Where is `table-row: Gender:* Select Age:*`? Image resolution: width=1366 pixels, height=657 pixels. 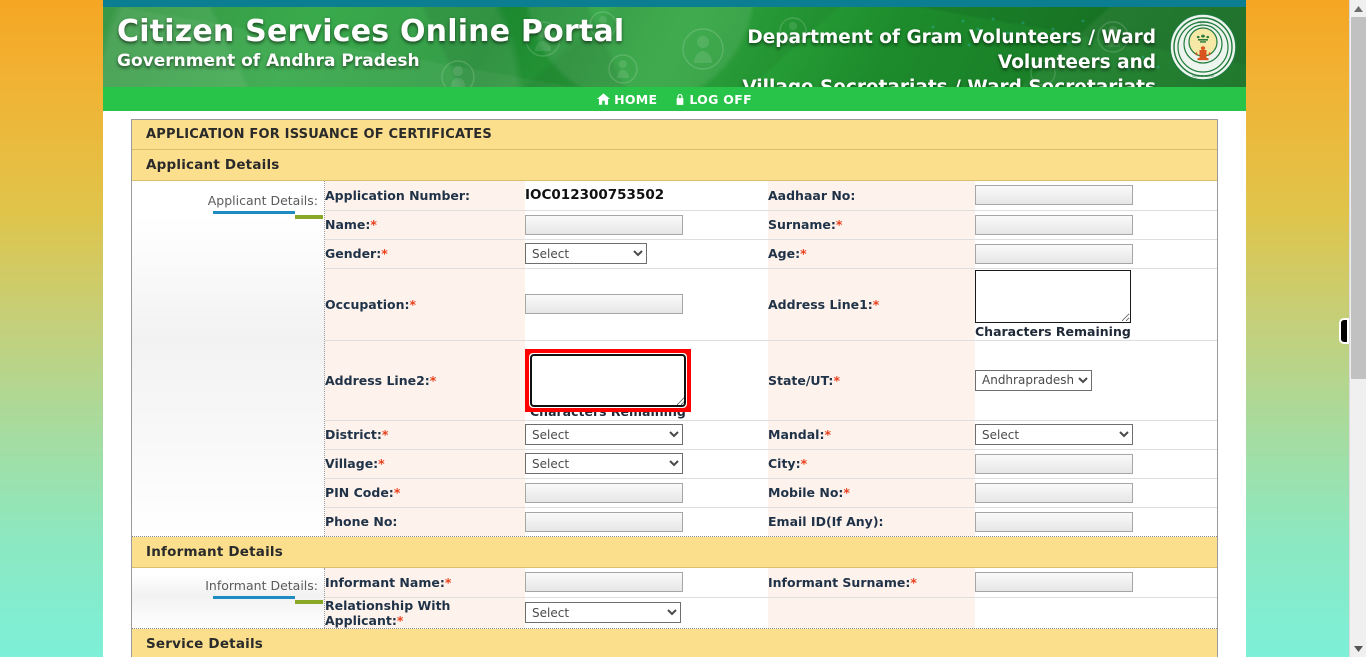
table-row: Gender:* Select Age:* is located at coordinates (771, 254).